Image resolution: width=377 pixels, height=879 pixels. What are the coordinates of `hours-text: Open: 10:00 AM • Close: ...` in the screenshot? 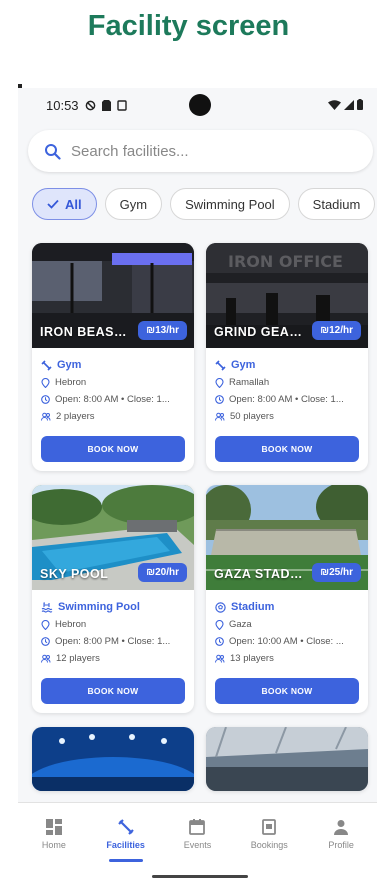 It's located at (286, 641).